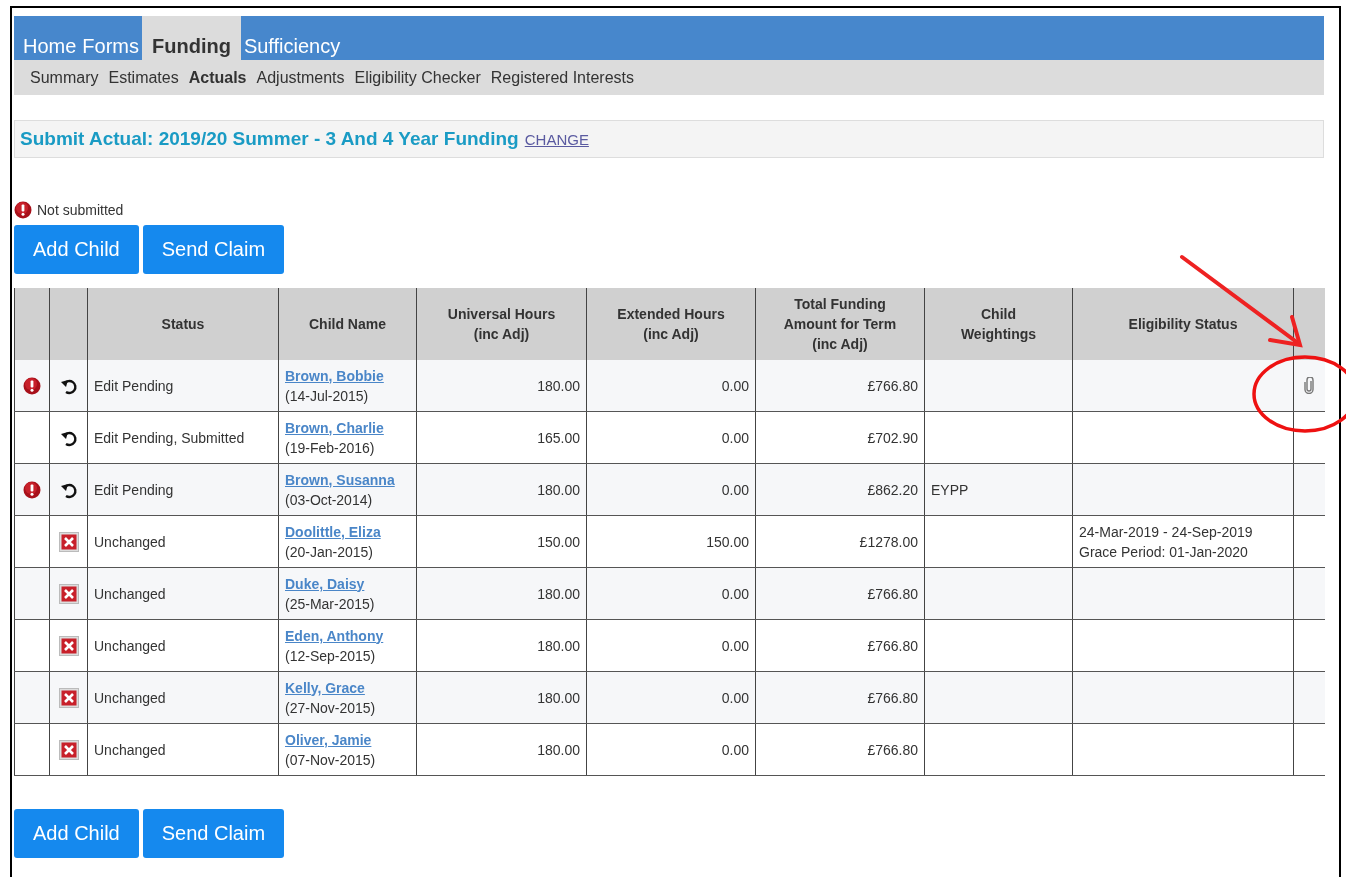 The image size is (1346, 877). What do you see at coordinates (269, 139) in the screenshot?
I see `claim-title: Submit Actual: 2019/20 Summer - 3 And 4 Year Funding` at bounding box center [269, 139].